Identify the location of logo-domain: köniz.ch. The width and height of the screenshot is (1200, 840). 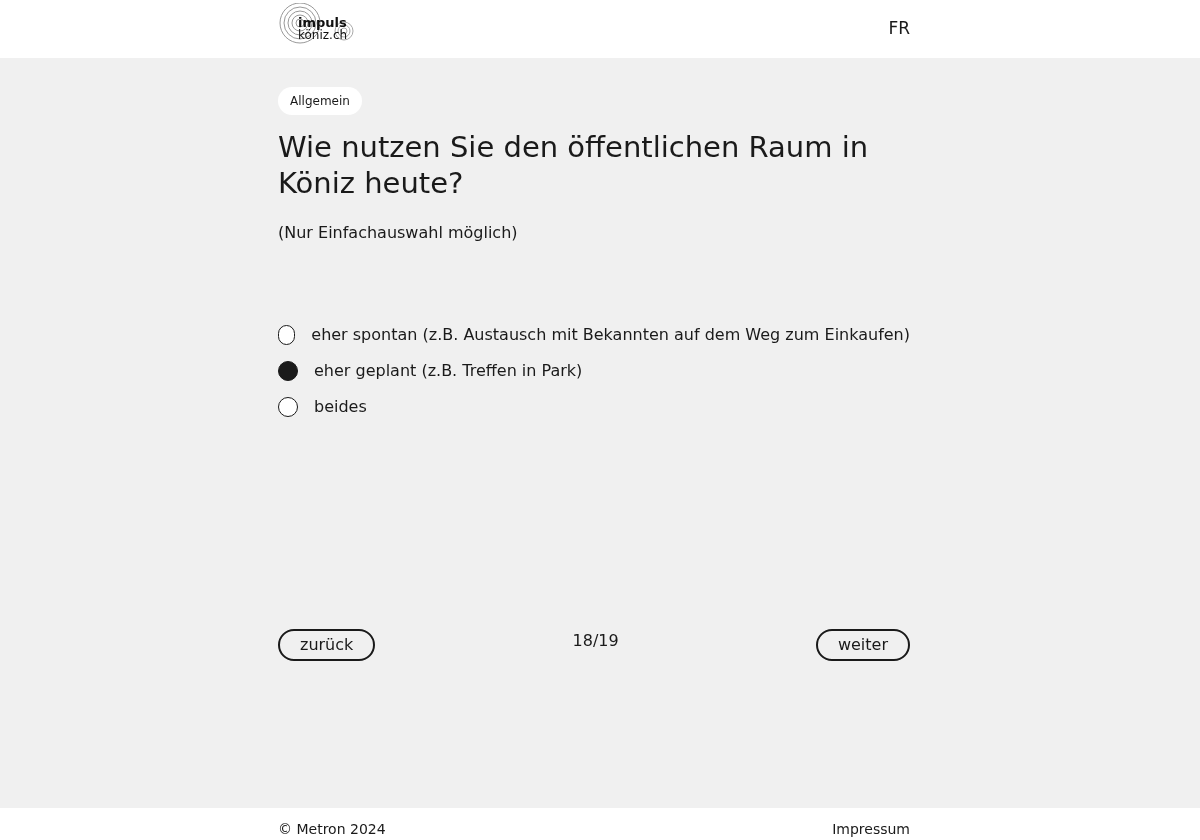
(323, 35).